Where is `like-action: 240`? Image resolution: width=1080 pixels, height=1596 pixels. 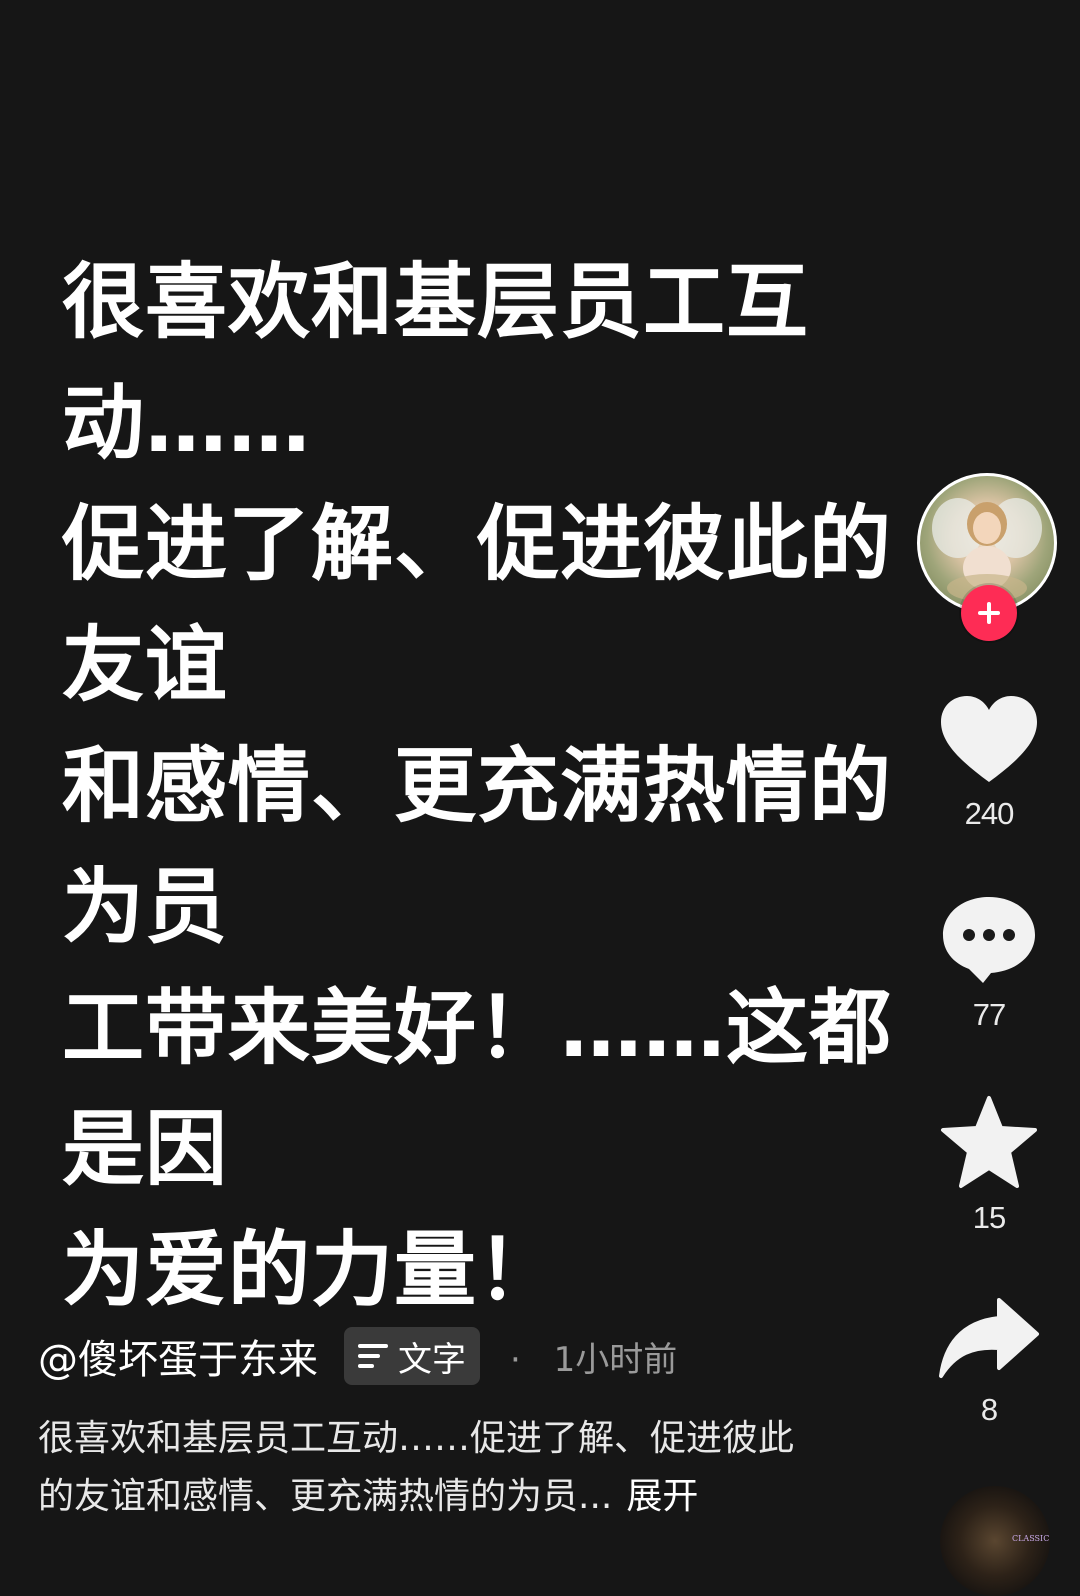 like-action: 240 is located at coordinates (989, 763).